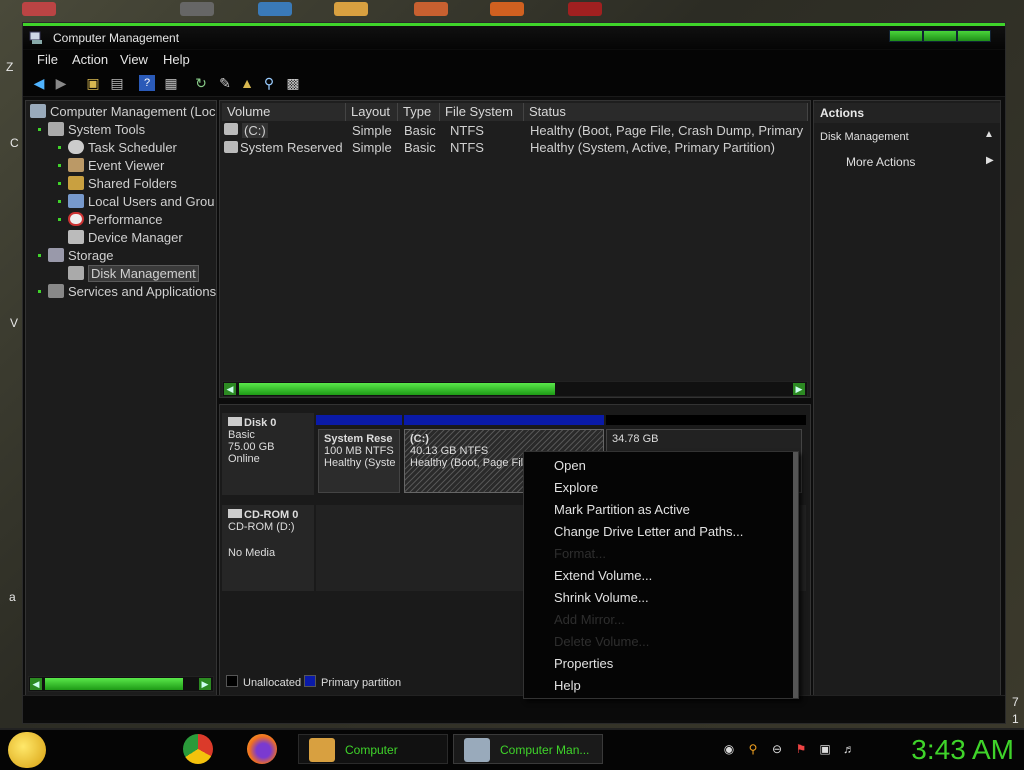  I want to click on menu-item-open: Open, so click(570, 465).